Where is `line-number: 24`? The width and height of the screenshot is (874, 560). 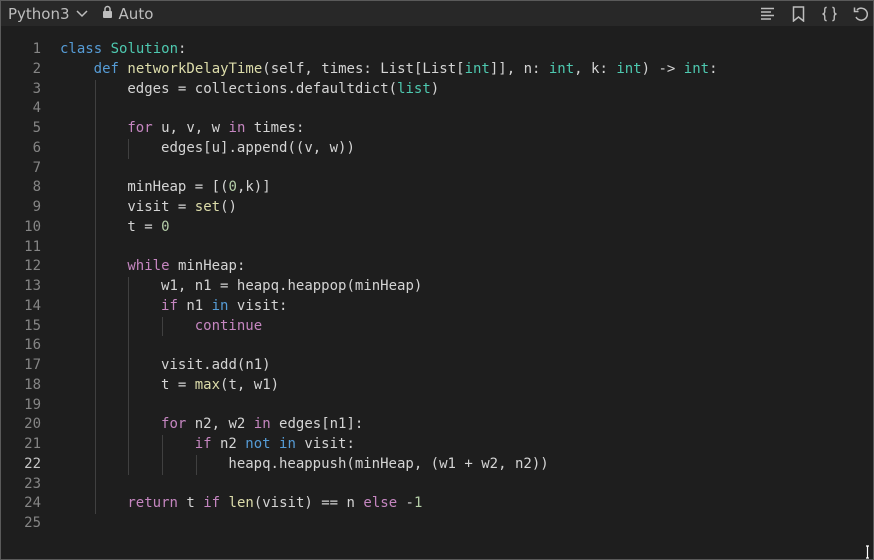 line-number: 24 is located at coordinates (32, 503).